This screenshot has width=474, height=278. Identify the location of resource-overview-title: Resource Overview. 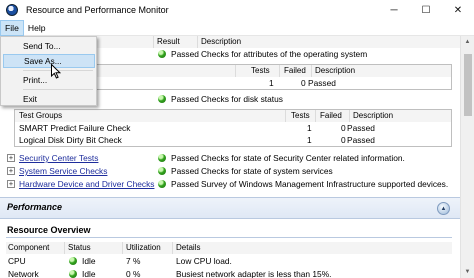
(49, 230).